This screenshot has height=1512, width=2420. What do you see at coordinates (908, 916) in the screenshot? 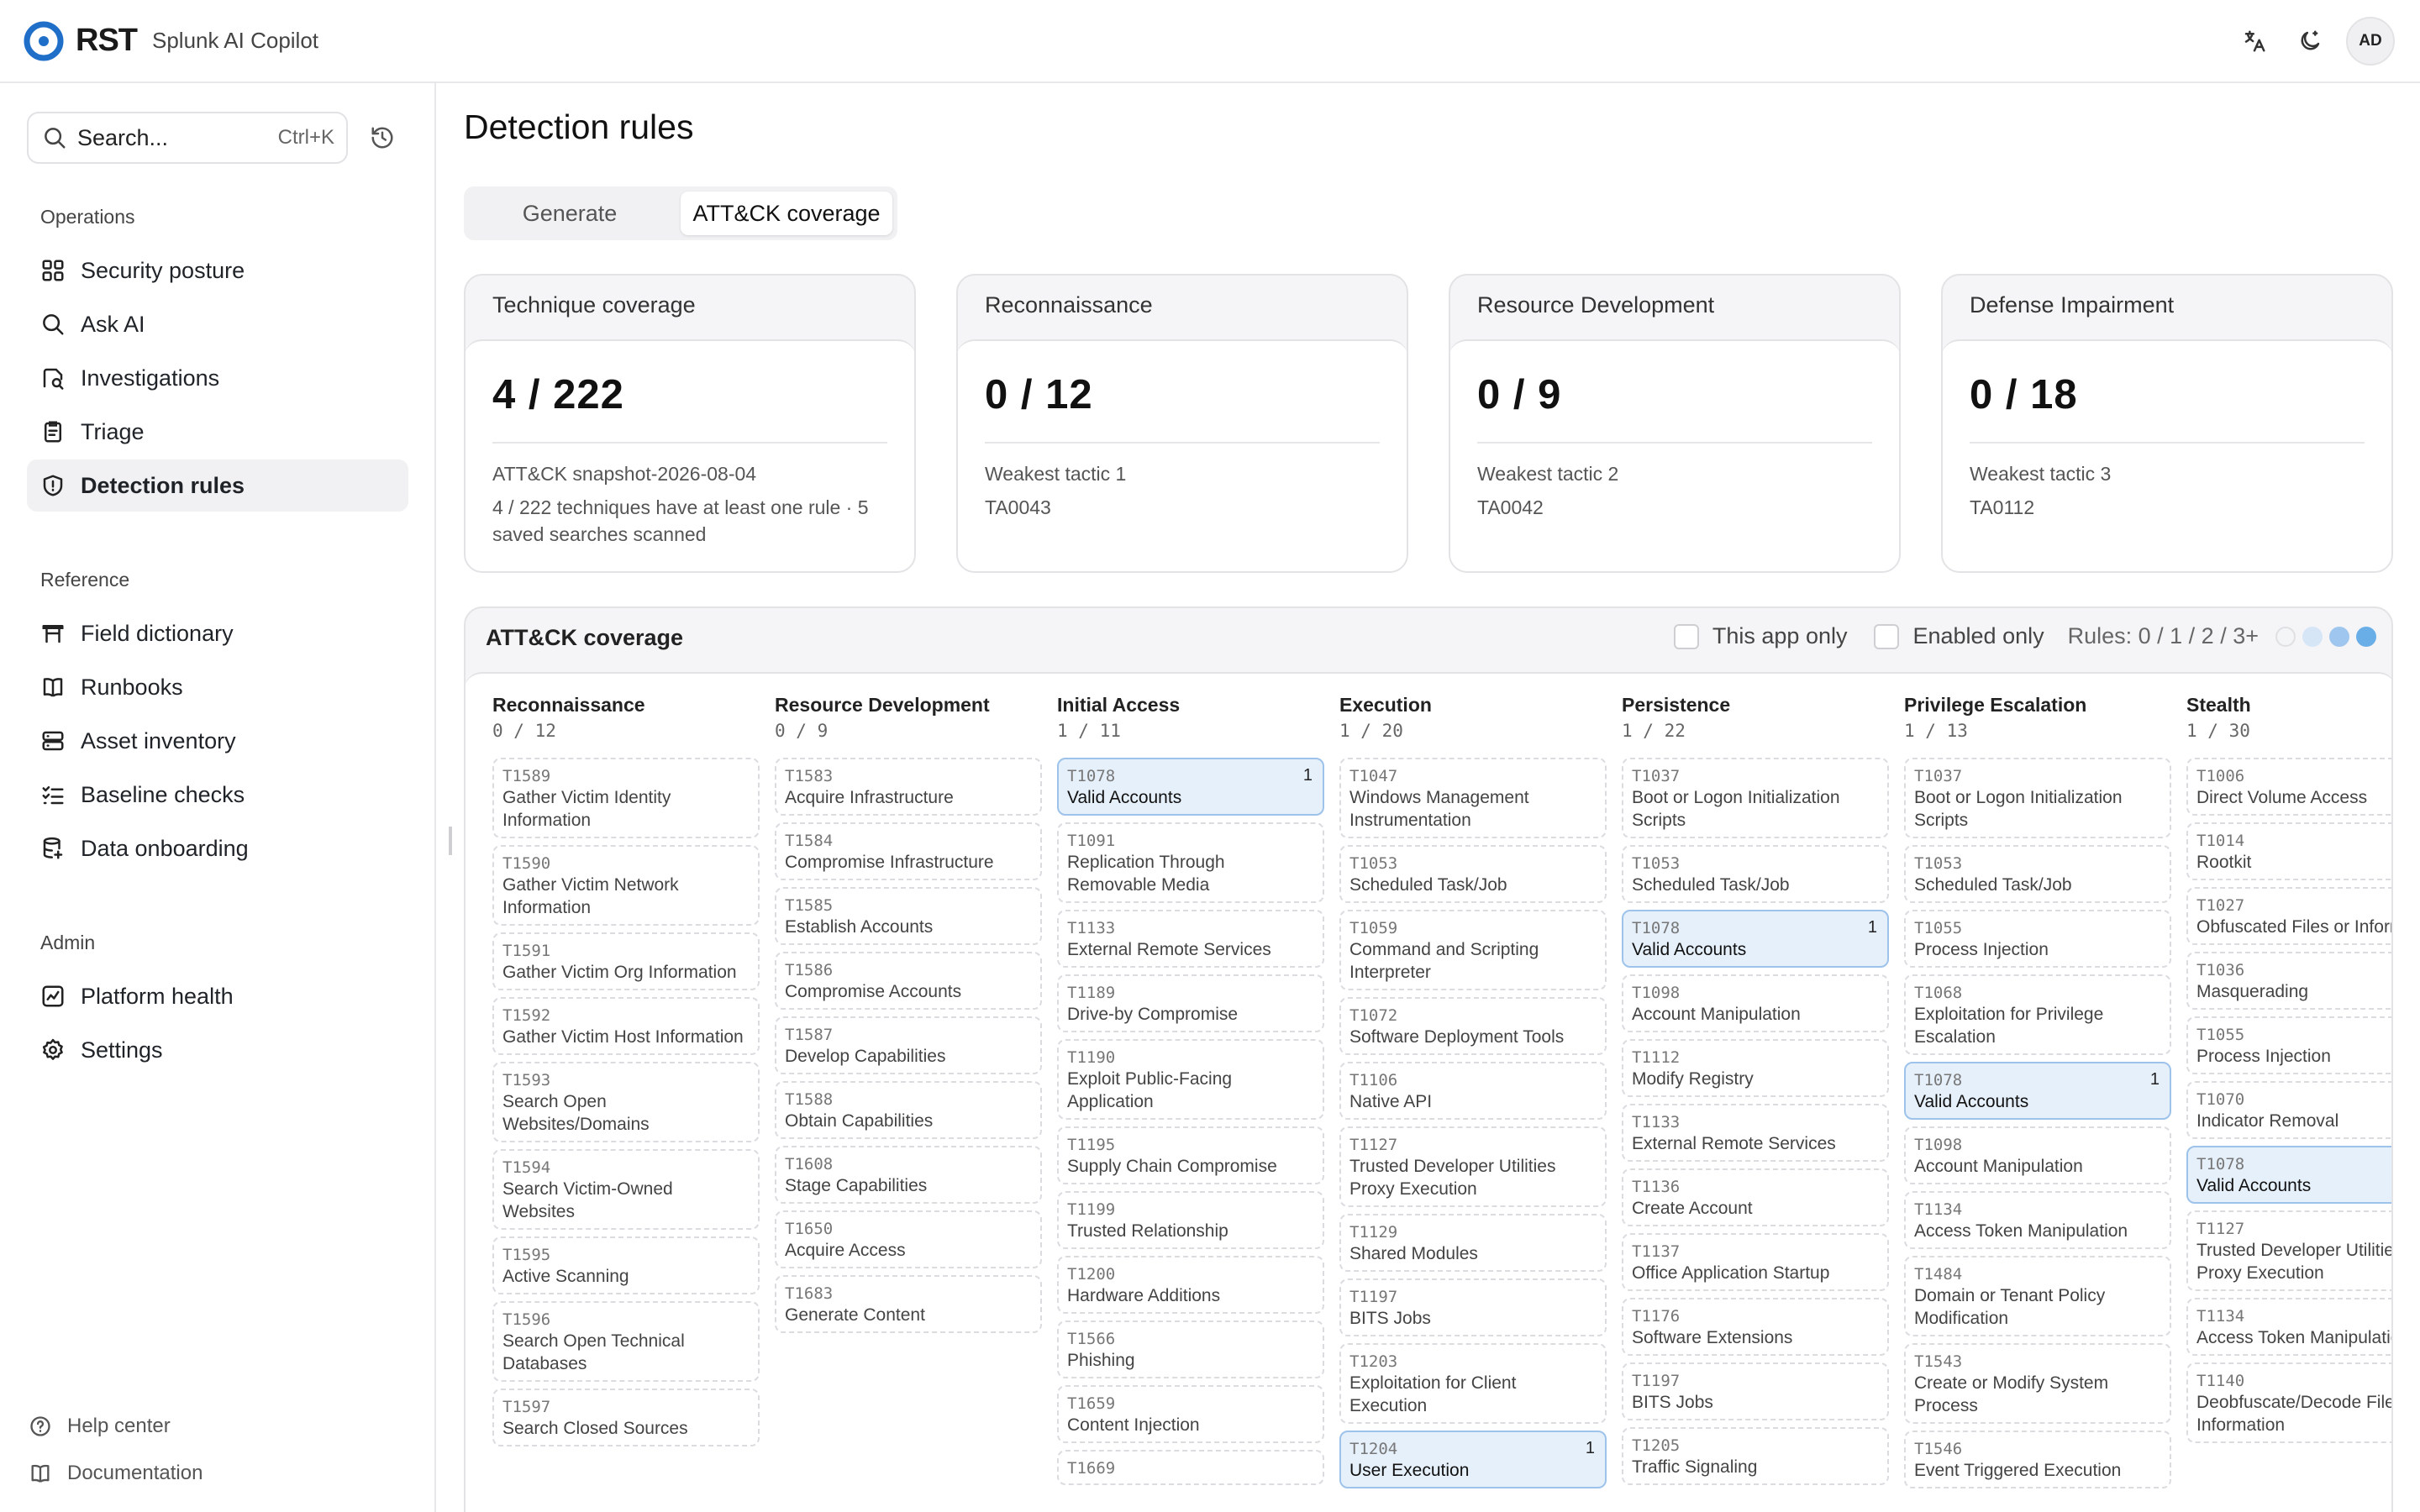
I see `technique-cell-t1585: T1585 Establish Accounts` at bounding box center [908, 916].